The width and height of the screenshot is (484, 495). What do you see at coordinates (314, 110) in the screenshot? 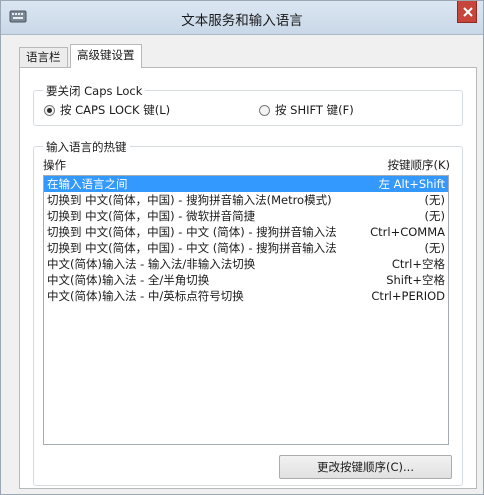
I see `shift-radio-label: 按 SHIFT 键(F)` at bounding box center [314, 110].